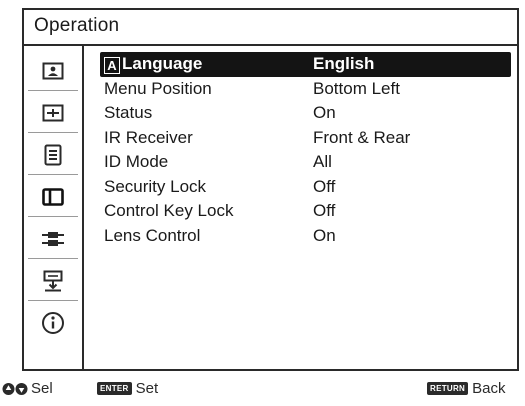 This screenshot has height=406, width=525. I want to click on key-guide-footer: Sel ENTER Set RETURN Back, so click(262, 389).